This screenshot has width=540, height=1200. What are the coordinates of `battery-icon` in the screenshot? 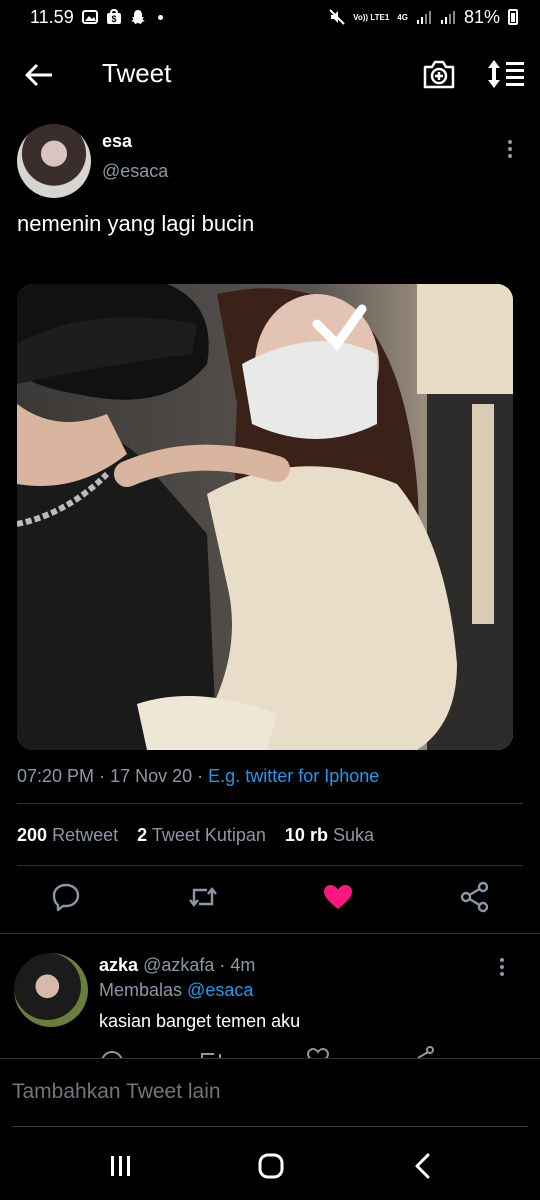 It's located at (513, 17).